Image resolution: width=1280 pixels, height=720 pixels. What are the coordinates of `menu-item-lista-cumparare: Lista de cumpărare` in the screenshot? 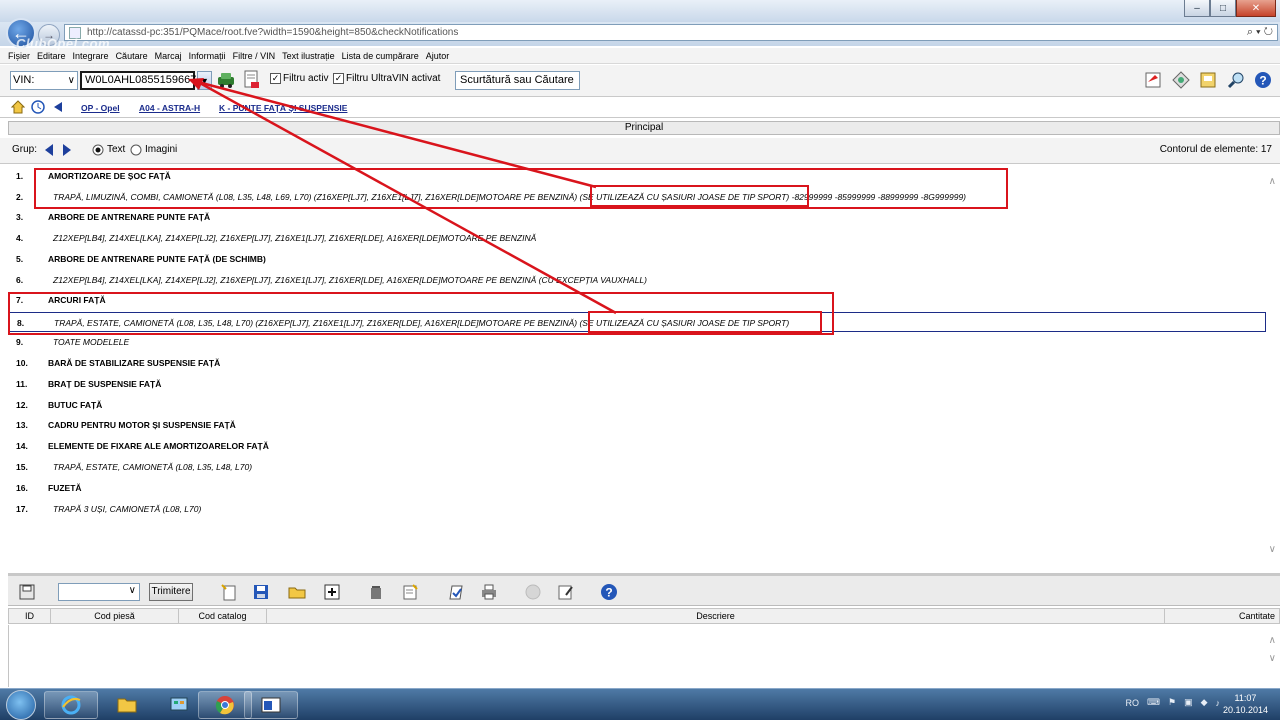 It's located at (380, 56).